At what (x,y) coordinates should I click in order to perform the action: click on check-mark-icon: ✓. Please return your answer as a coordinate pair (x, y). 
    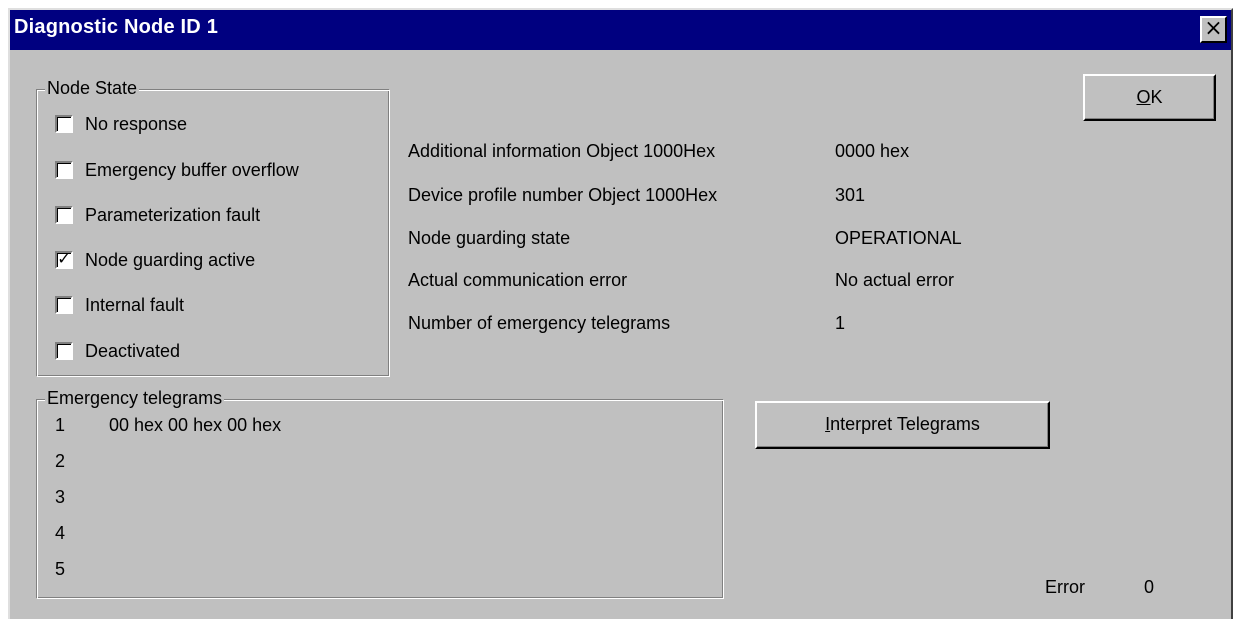
    Looking at the image, I should click on (64, 258).